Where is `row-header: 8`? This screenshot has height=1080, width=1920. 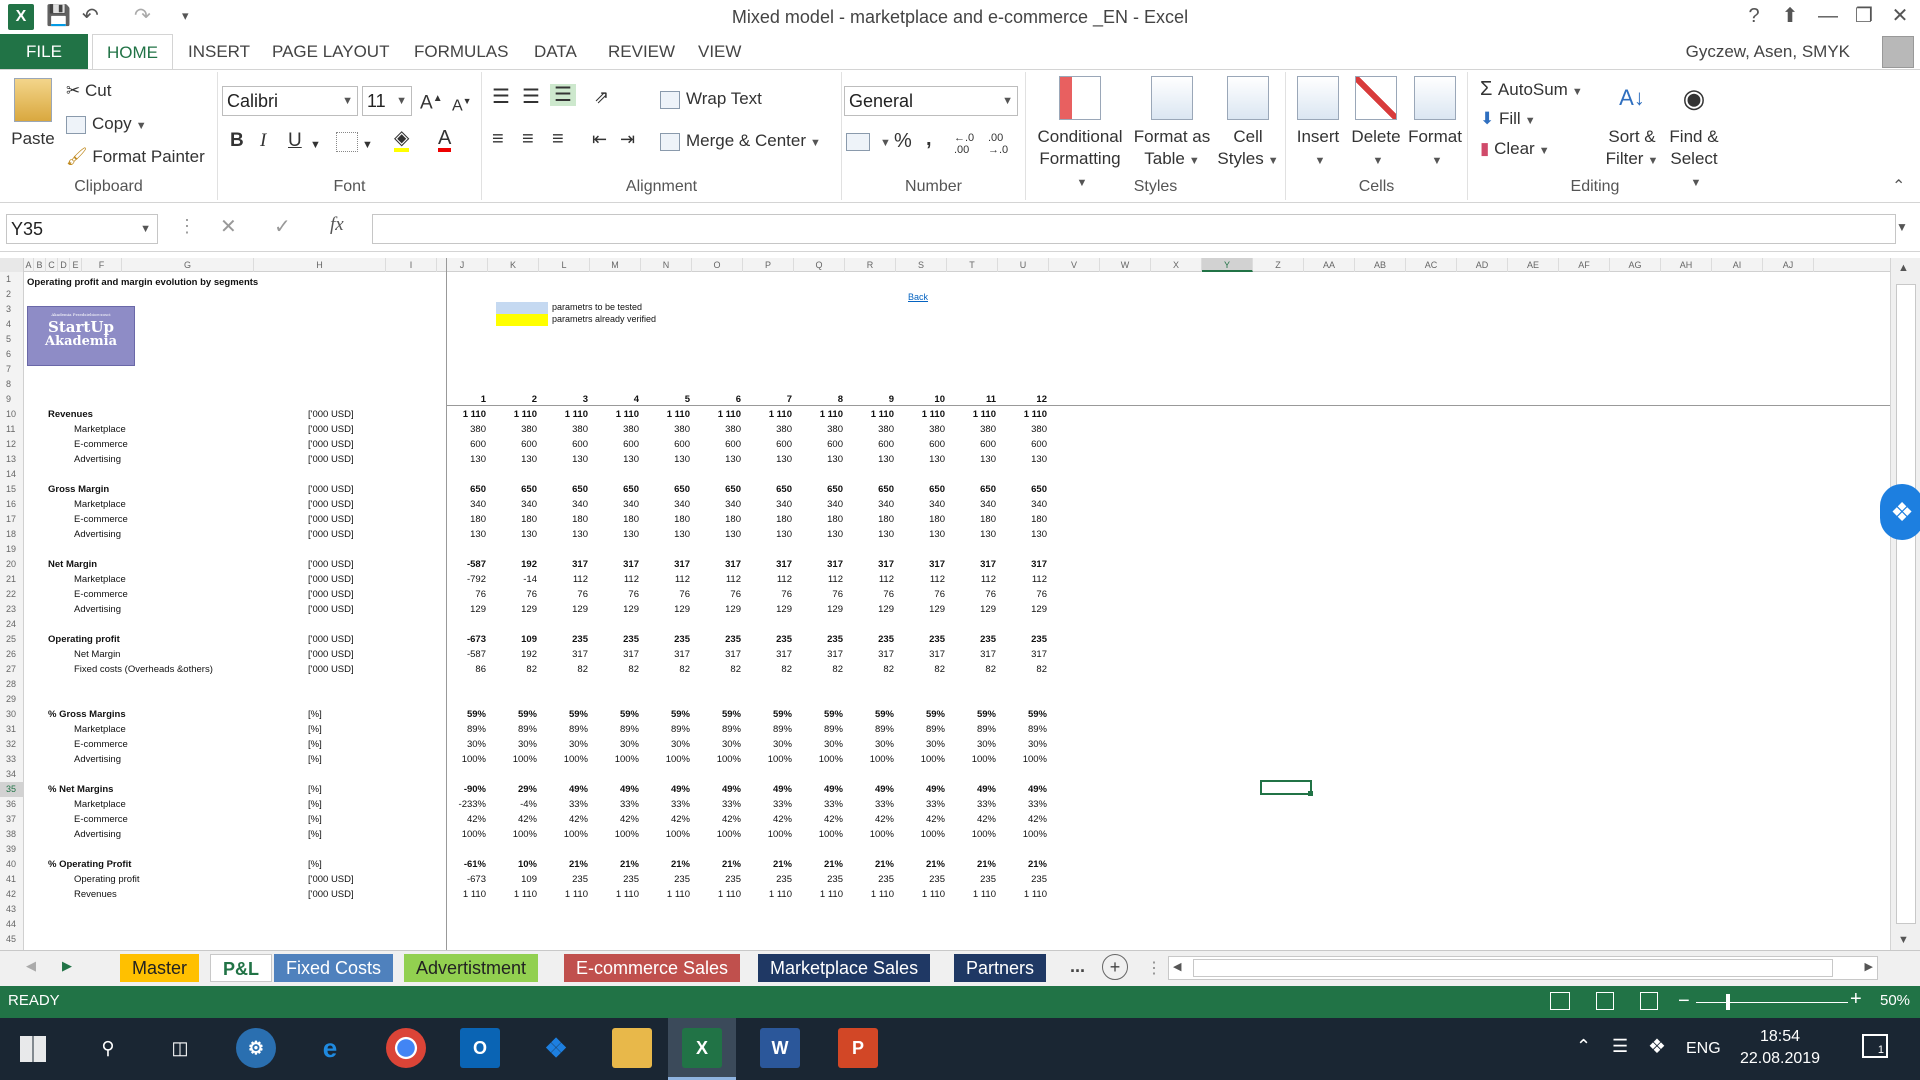 row-header: 8 is located at coordinates (12, 384).